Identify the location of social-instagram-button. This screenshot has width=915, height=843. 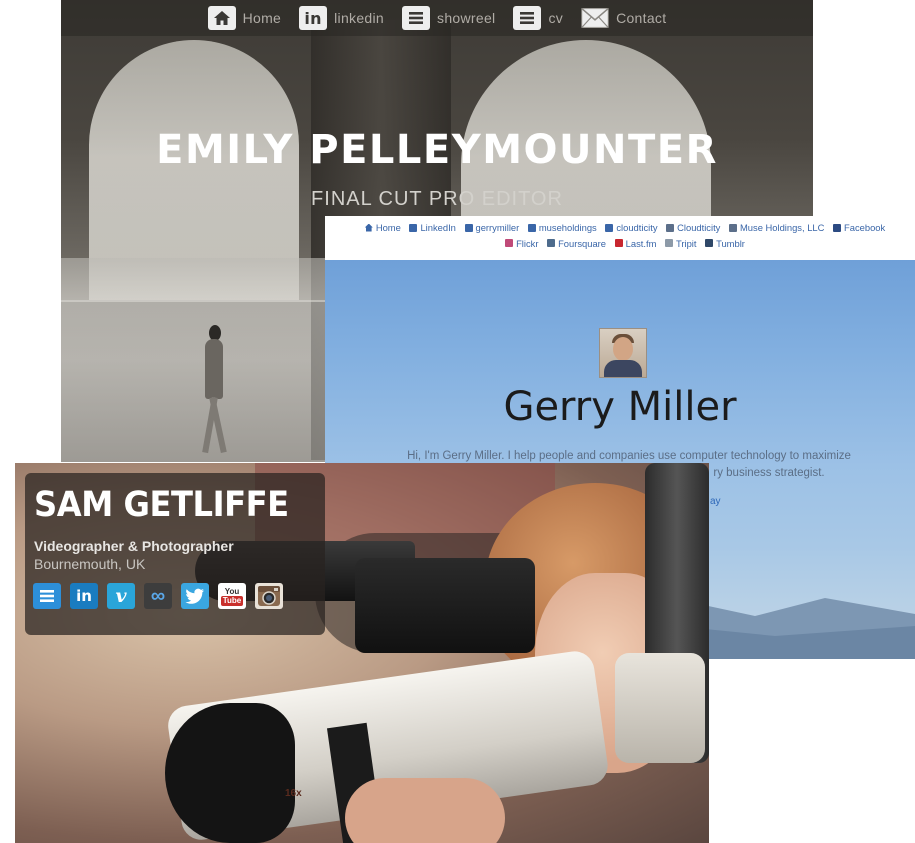
(269, 596).